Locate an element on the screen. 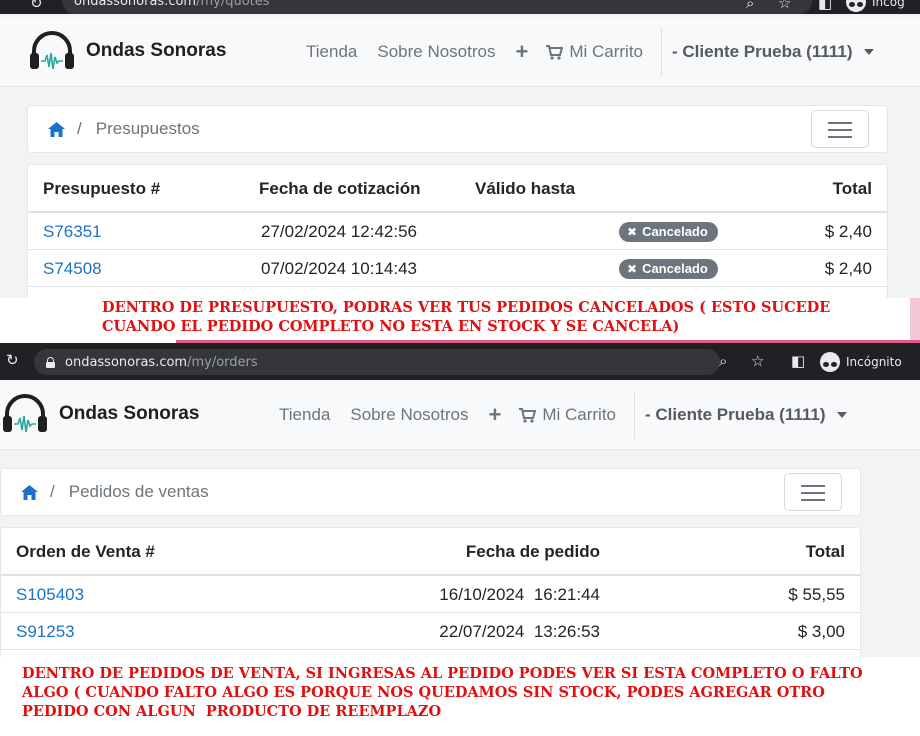 This screenshot has height=736, width=920. caret-down-icon is located at coordinates (842, 415).